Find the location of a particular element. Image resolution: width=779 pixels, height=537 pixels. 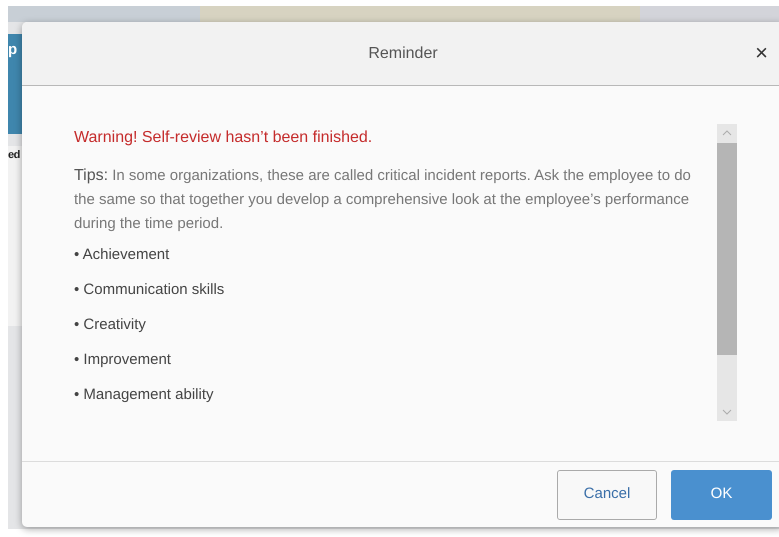

background-text: p is located at coordinates (13, 49).